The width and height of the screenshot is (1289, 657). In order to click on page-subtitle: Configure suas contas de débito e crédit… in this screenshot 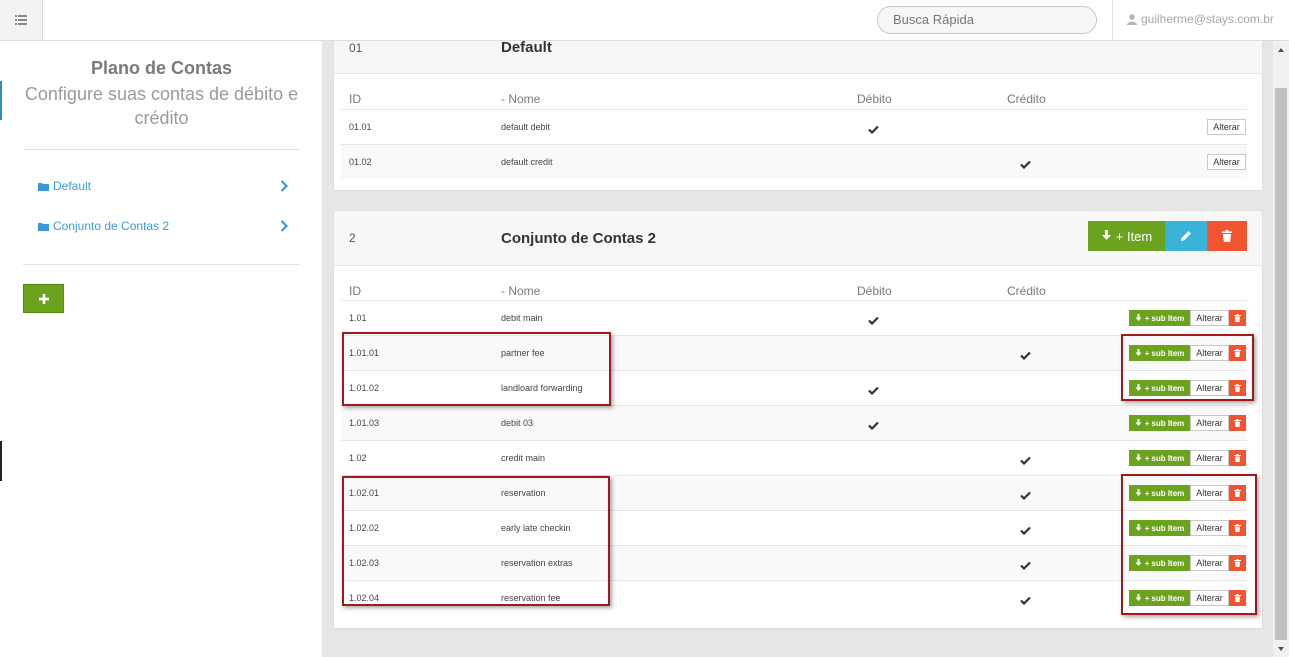, I will do `click(161, 106)`.